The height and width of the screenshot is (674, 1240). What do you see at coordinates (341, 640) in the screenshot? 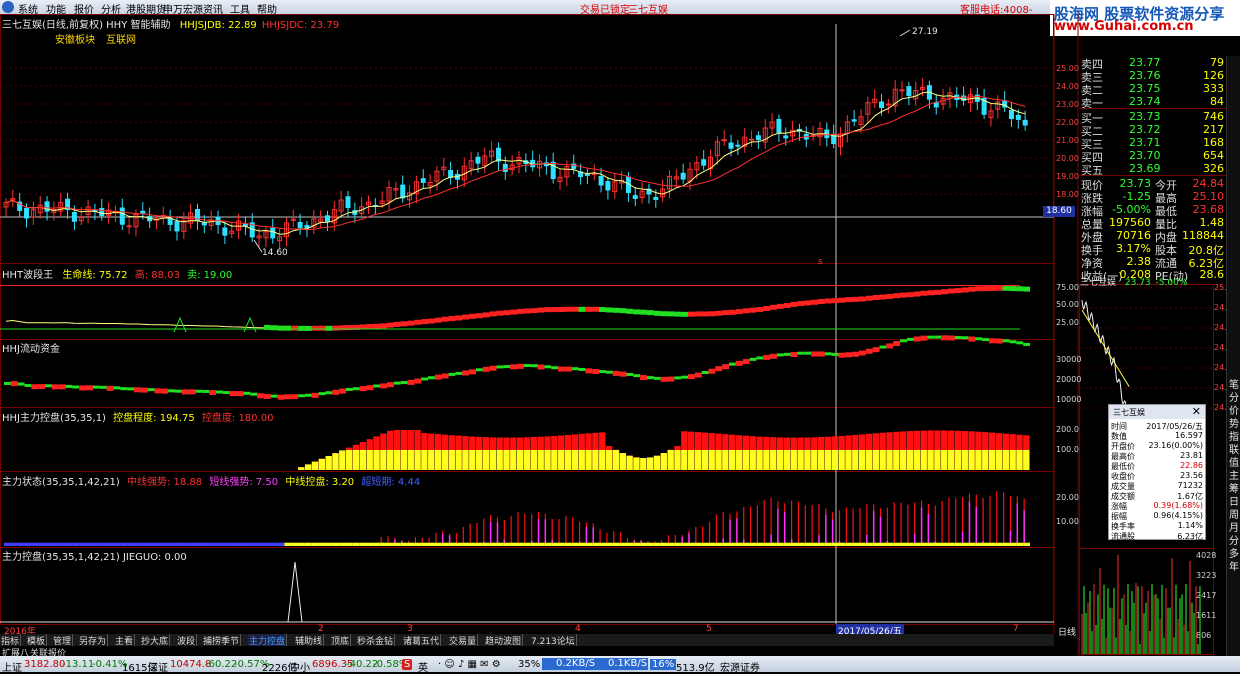
I see `chart-tab-10: 顶底` at bounding box center [341, 640].